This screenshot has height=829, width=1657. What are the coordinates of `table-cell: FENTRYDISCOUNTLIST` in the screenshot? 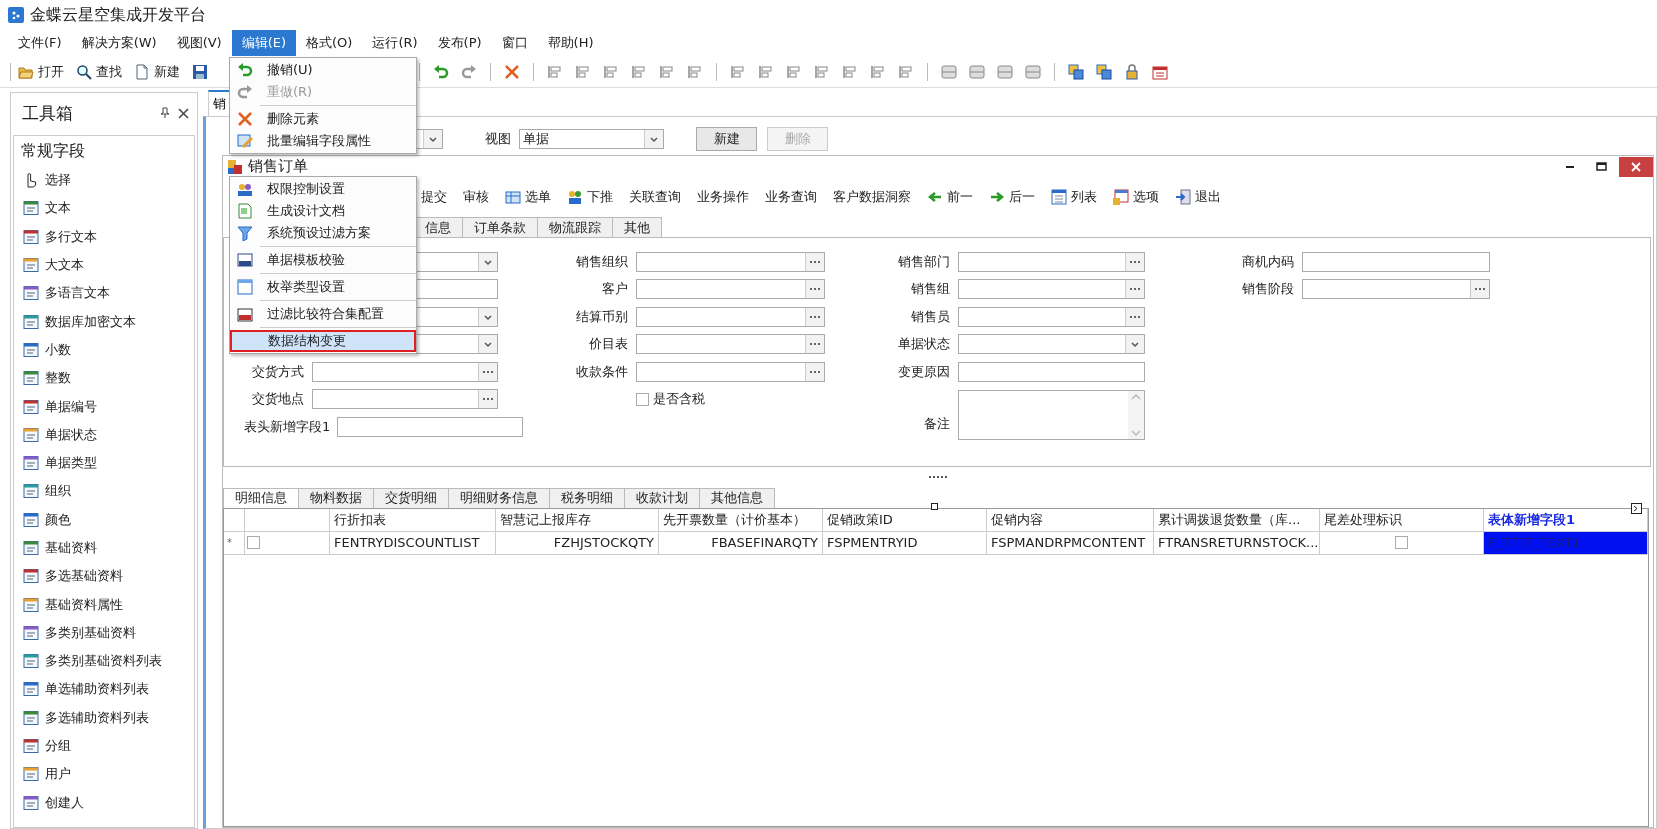 It's located at (413, 542).